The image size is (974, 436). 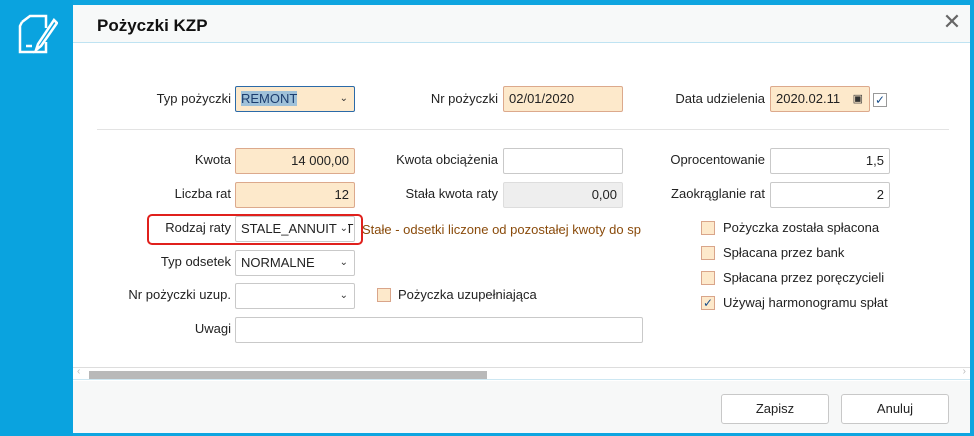 What do you see at coordinates (708, 228) in the screenshot?
I see `splacona-checkbox` at bounding box center [708, 228].